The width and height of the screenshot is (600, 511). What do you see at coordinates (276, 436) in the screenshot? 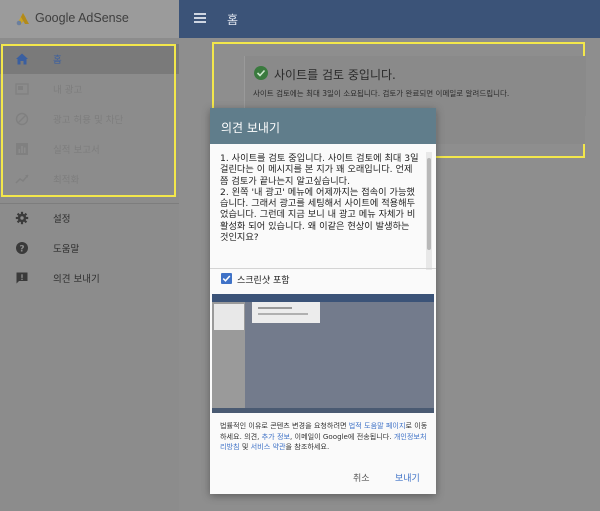
I see `more-info-link: 추가 정보` at bounding box center [276, 436].